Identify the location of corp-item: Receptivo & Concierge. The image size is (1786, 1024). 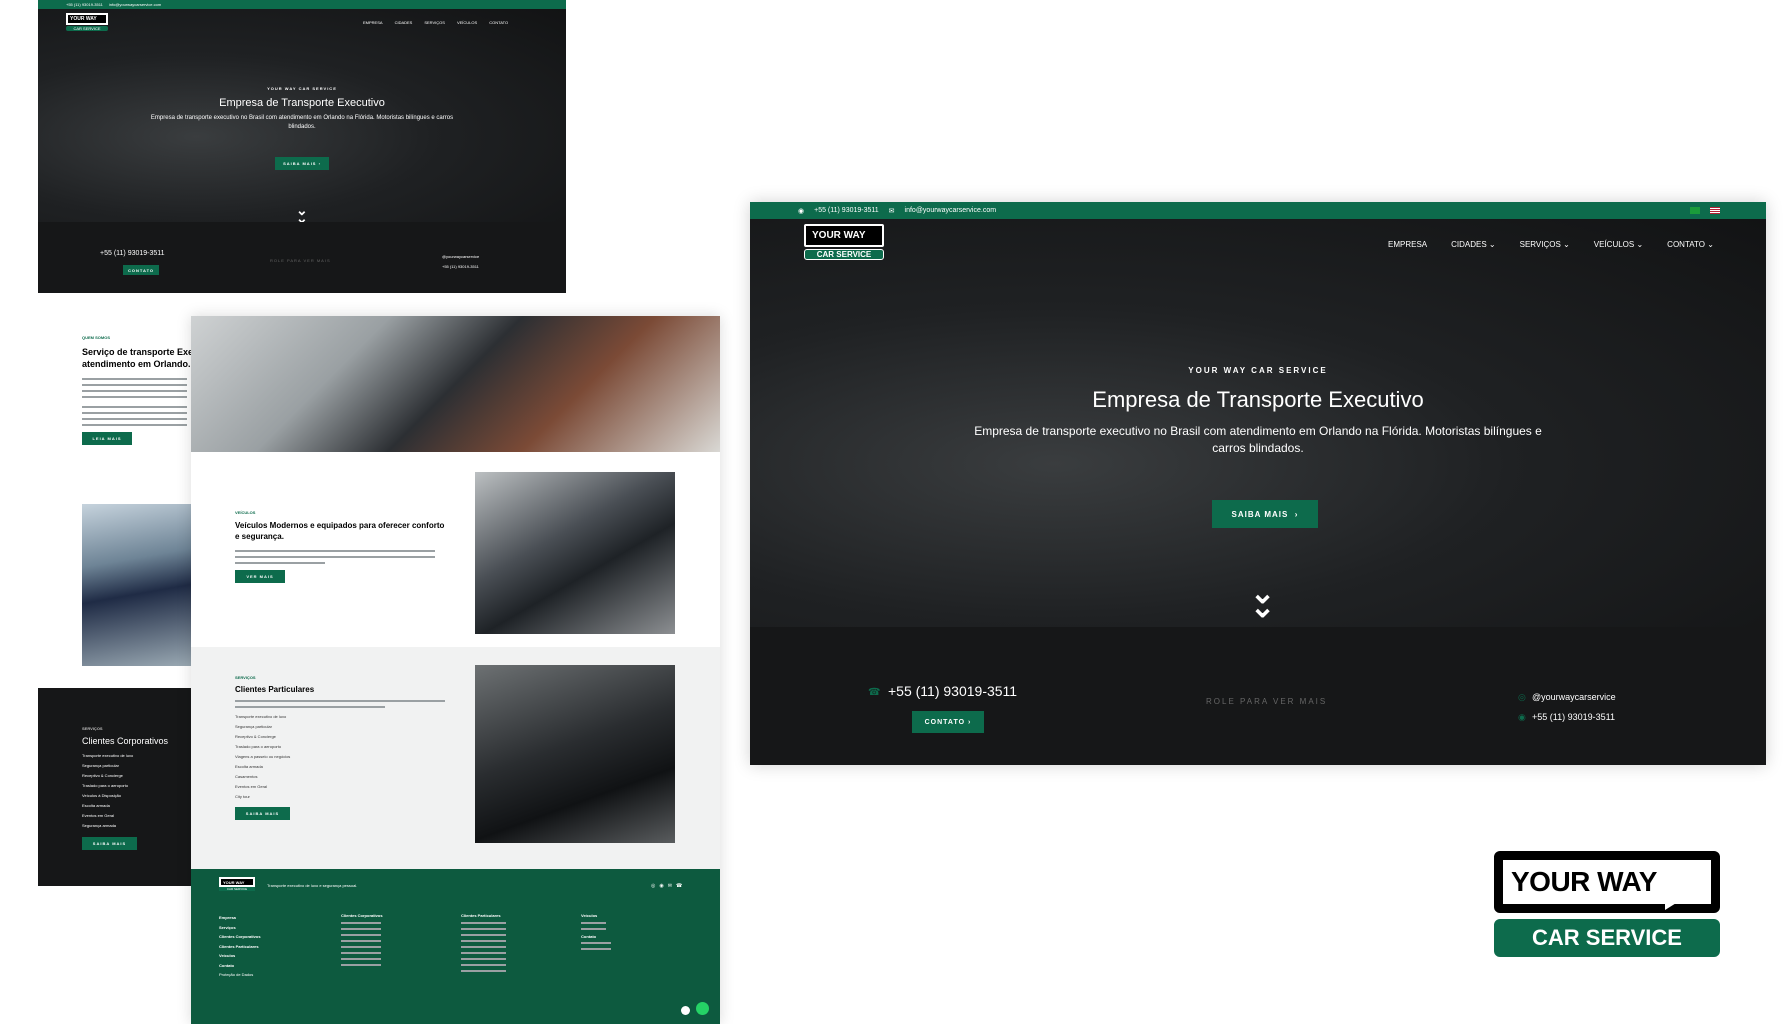
(102, 775).